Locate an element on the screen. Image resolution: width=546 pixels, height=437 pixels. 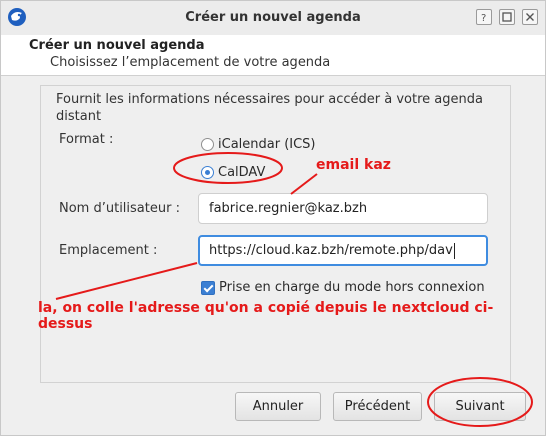
location-value: https://cloud.kaz.bzh/remote.php/dav is located at coordinates (331, 250).